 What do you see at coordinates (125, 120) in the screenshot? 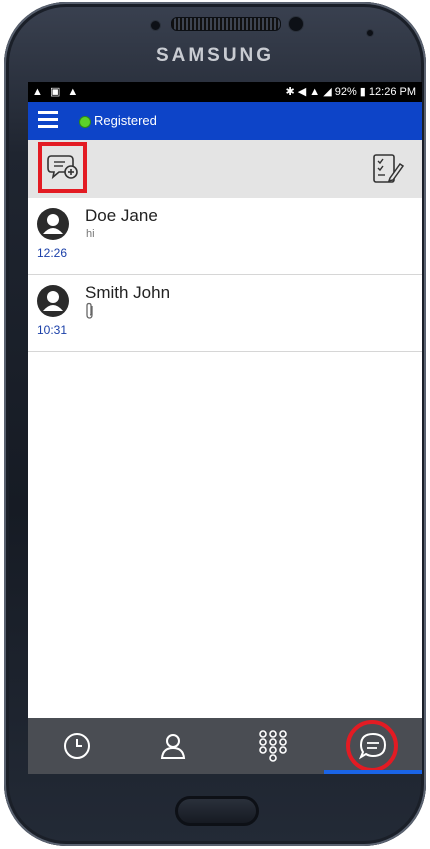
I see `registration-status: Registered` at bounding box center [125, 120].